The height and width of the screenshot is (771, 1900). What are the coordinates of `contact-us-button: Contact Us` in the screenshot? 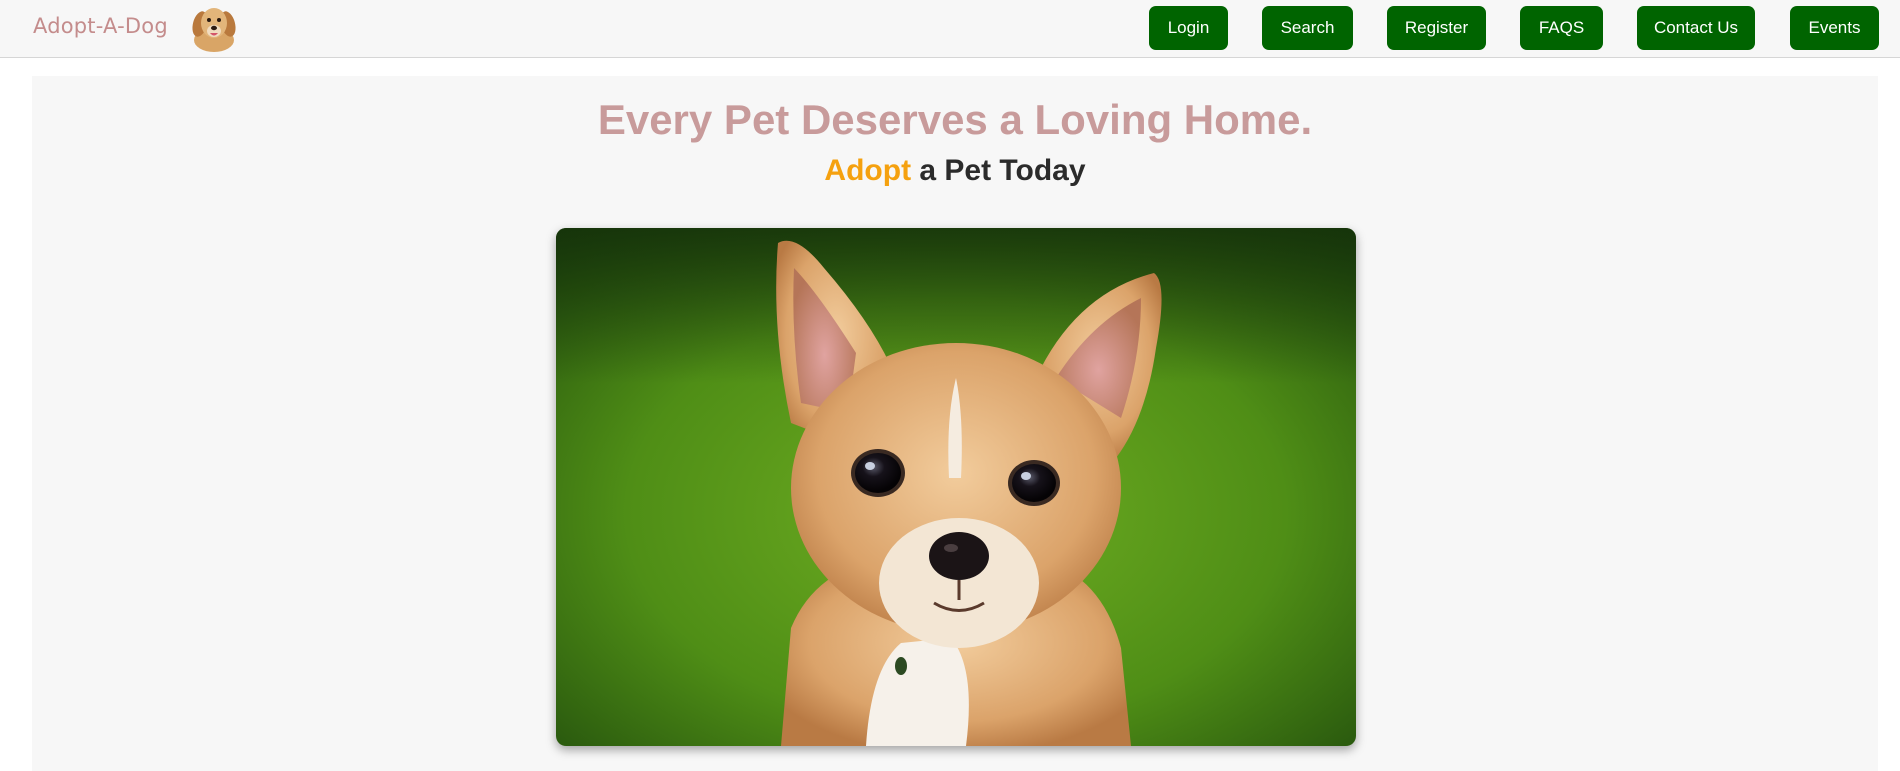 It's located at (1696, 28).